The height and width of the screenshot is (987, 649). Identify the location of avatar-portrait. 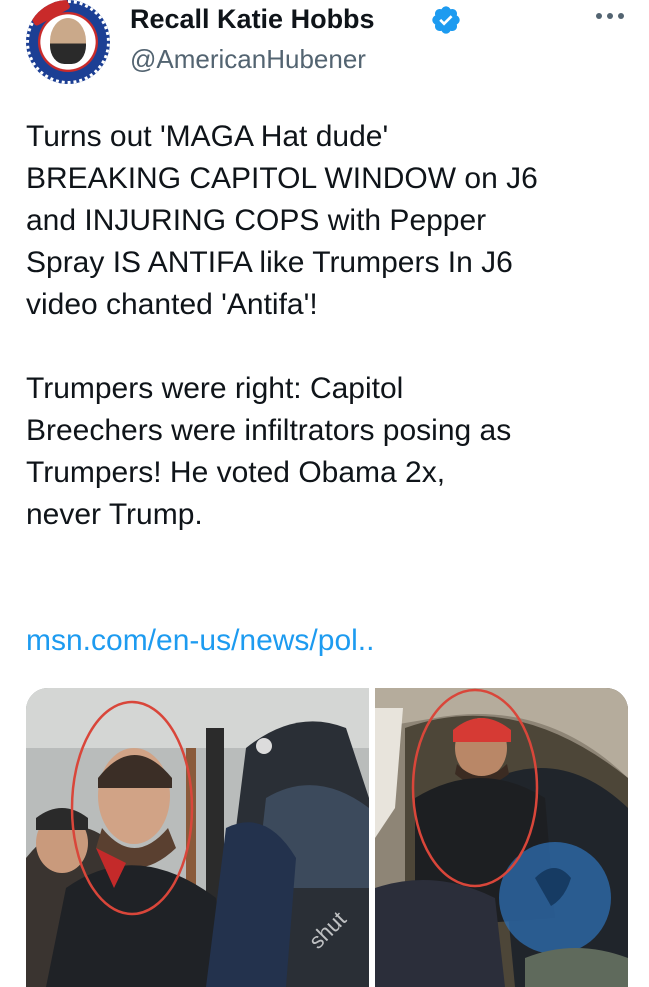
(68, 41).